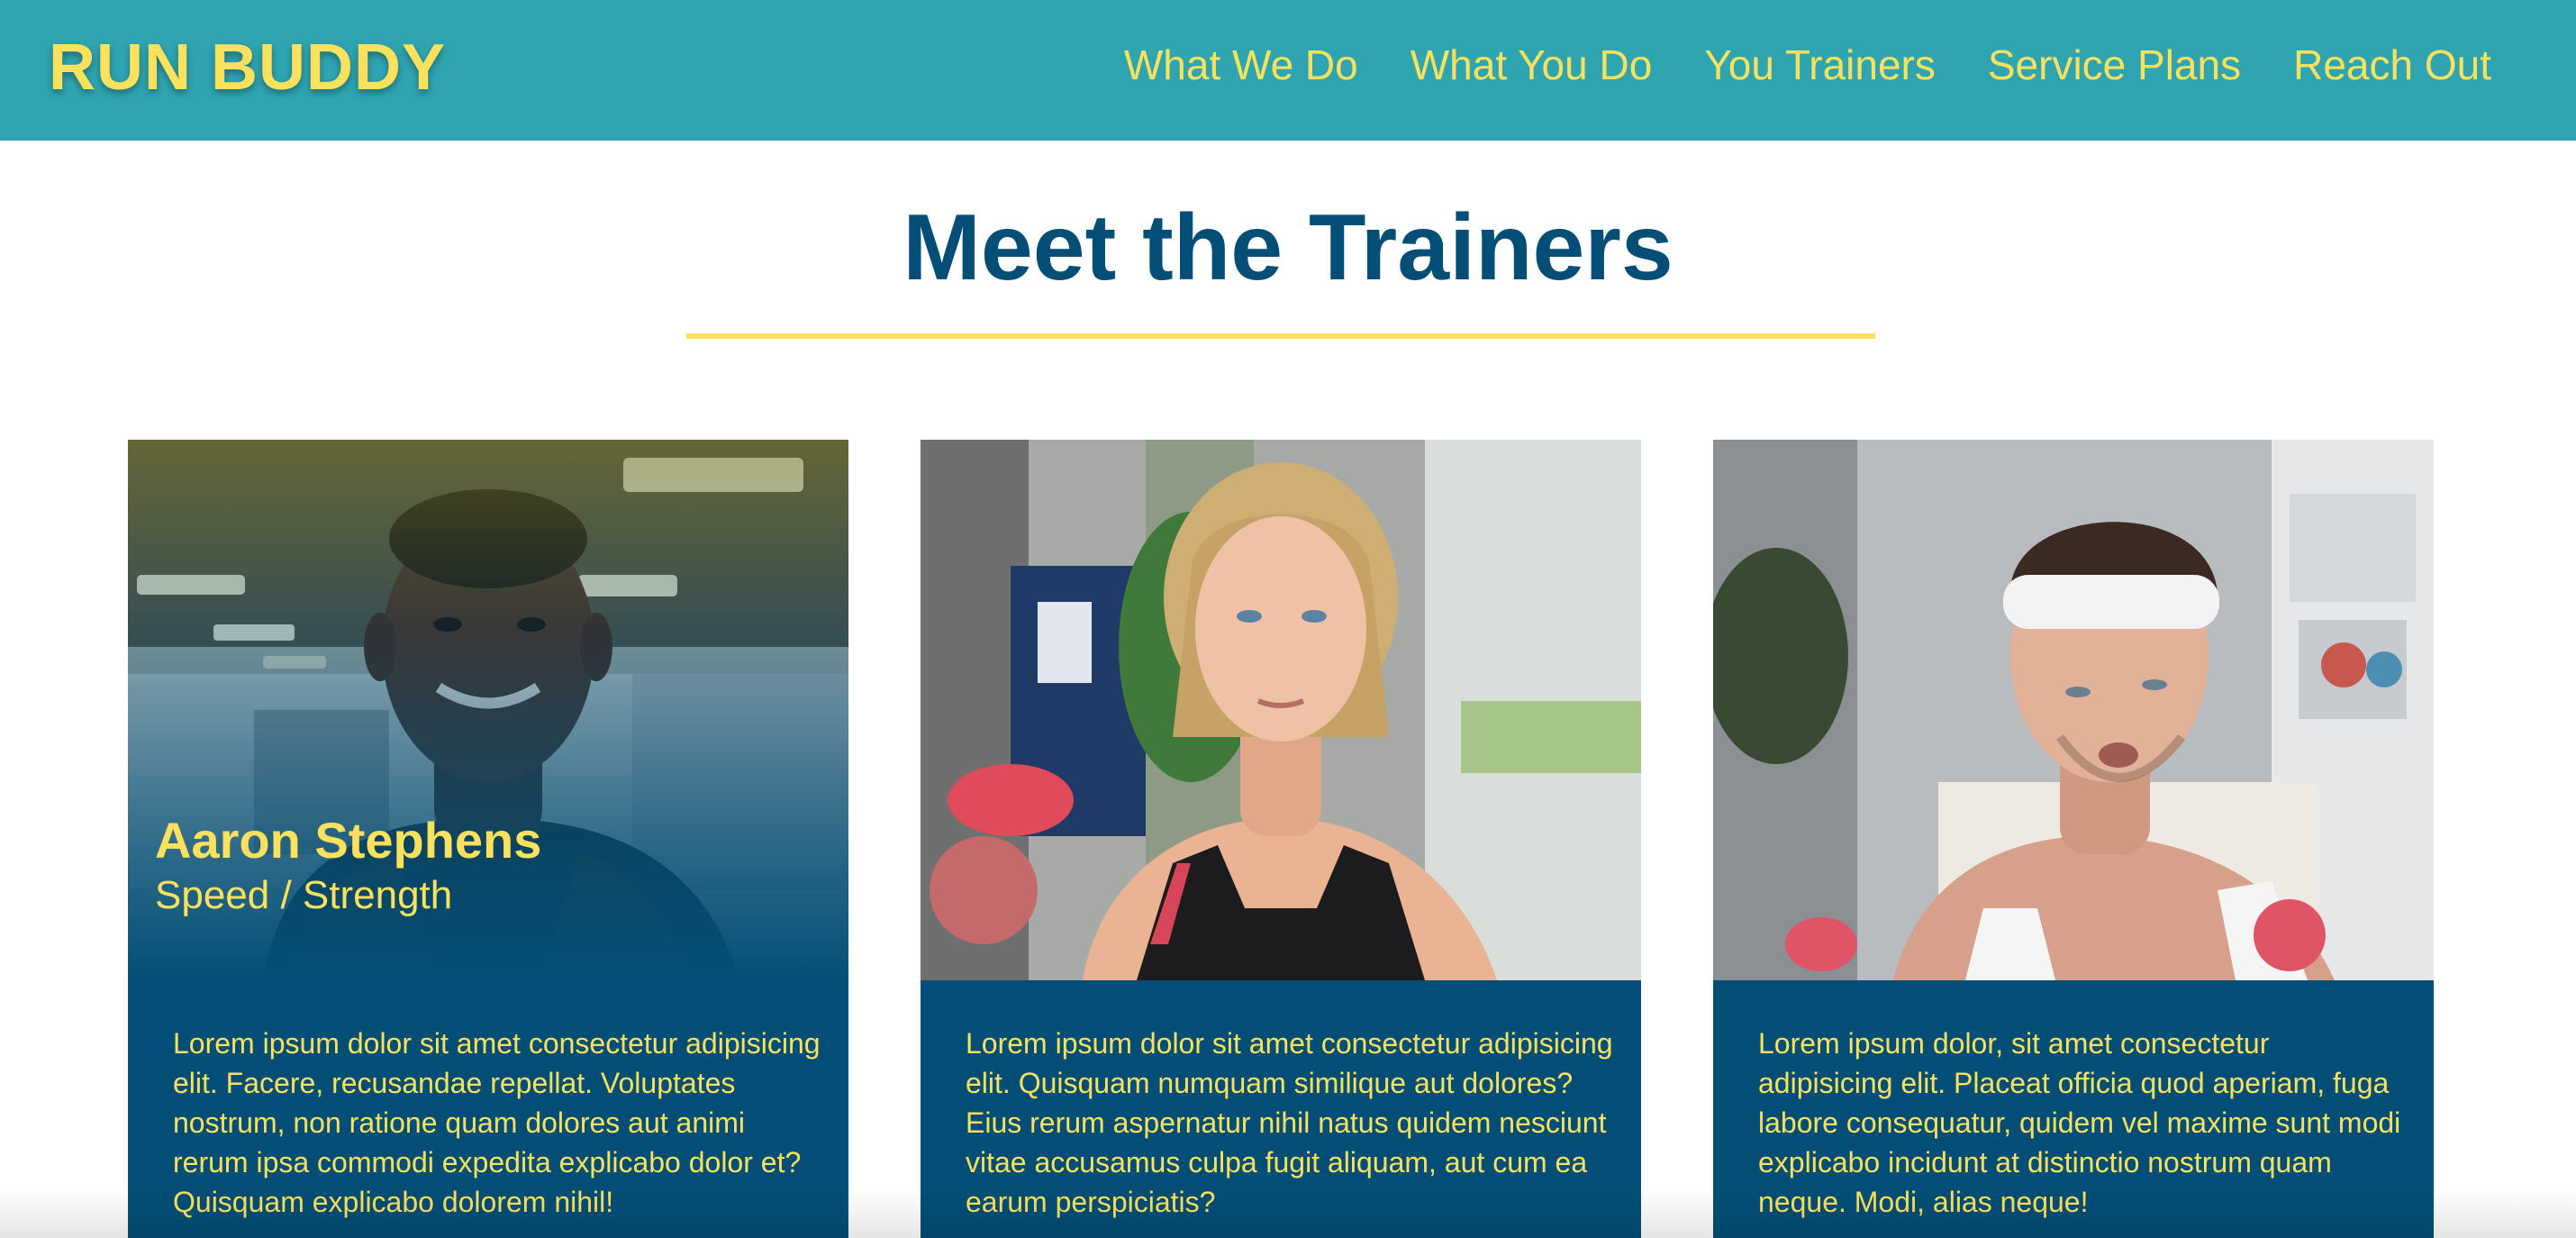 The width and height of the screenshot is (2576, 1238). Describe the element at coordinates (248, 67) in the screenshot. I see `site-logo: RUN BUDDY` at that location.